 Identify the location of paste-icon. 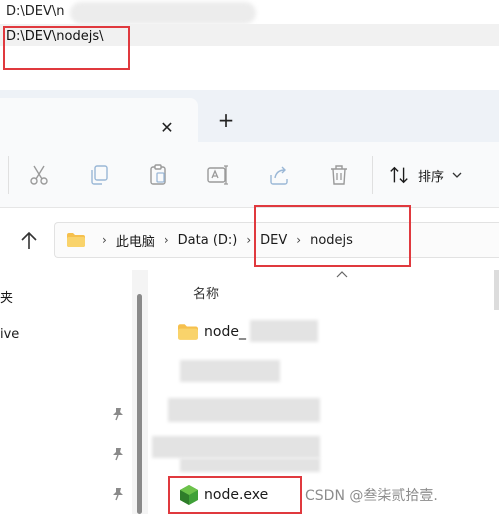
(158, 175).